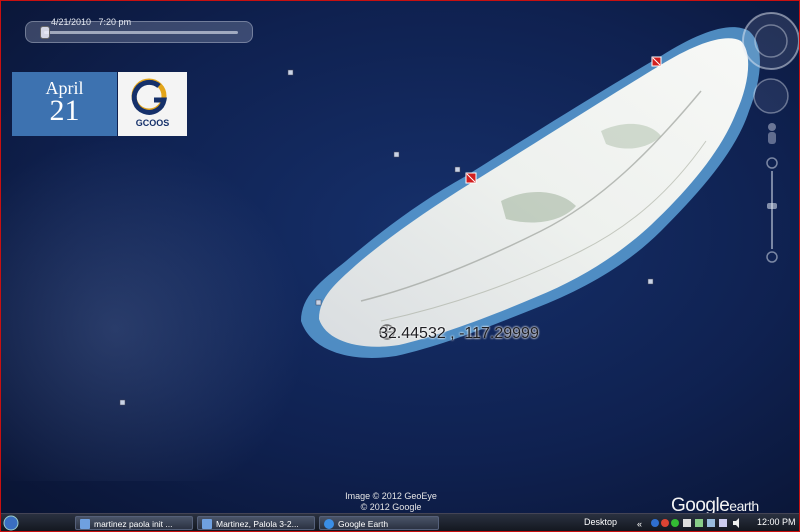 This screenshot has width=800, height=532. I want to click on system-clock: 12:00 PM, so click(776, 522).